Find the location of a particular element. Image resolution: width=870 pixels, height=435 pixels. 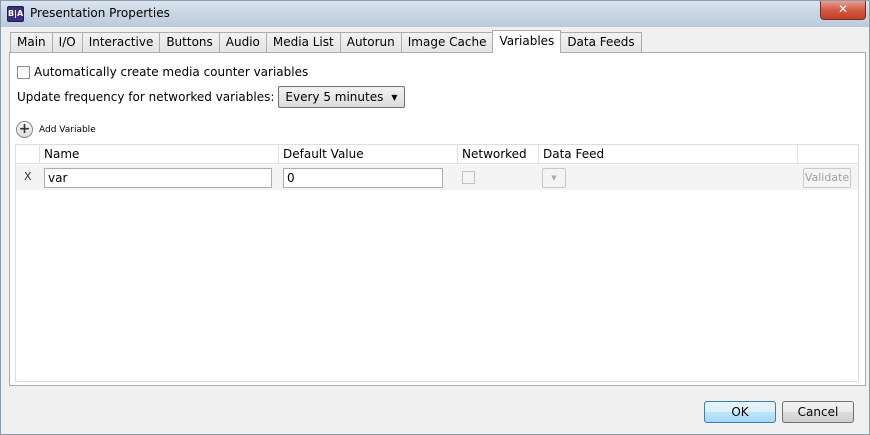

ok-button: OK is located at coordinates (740, 412).